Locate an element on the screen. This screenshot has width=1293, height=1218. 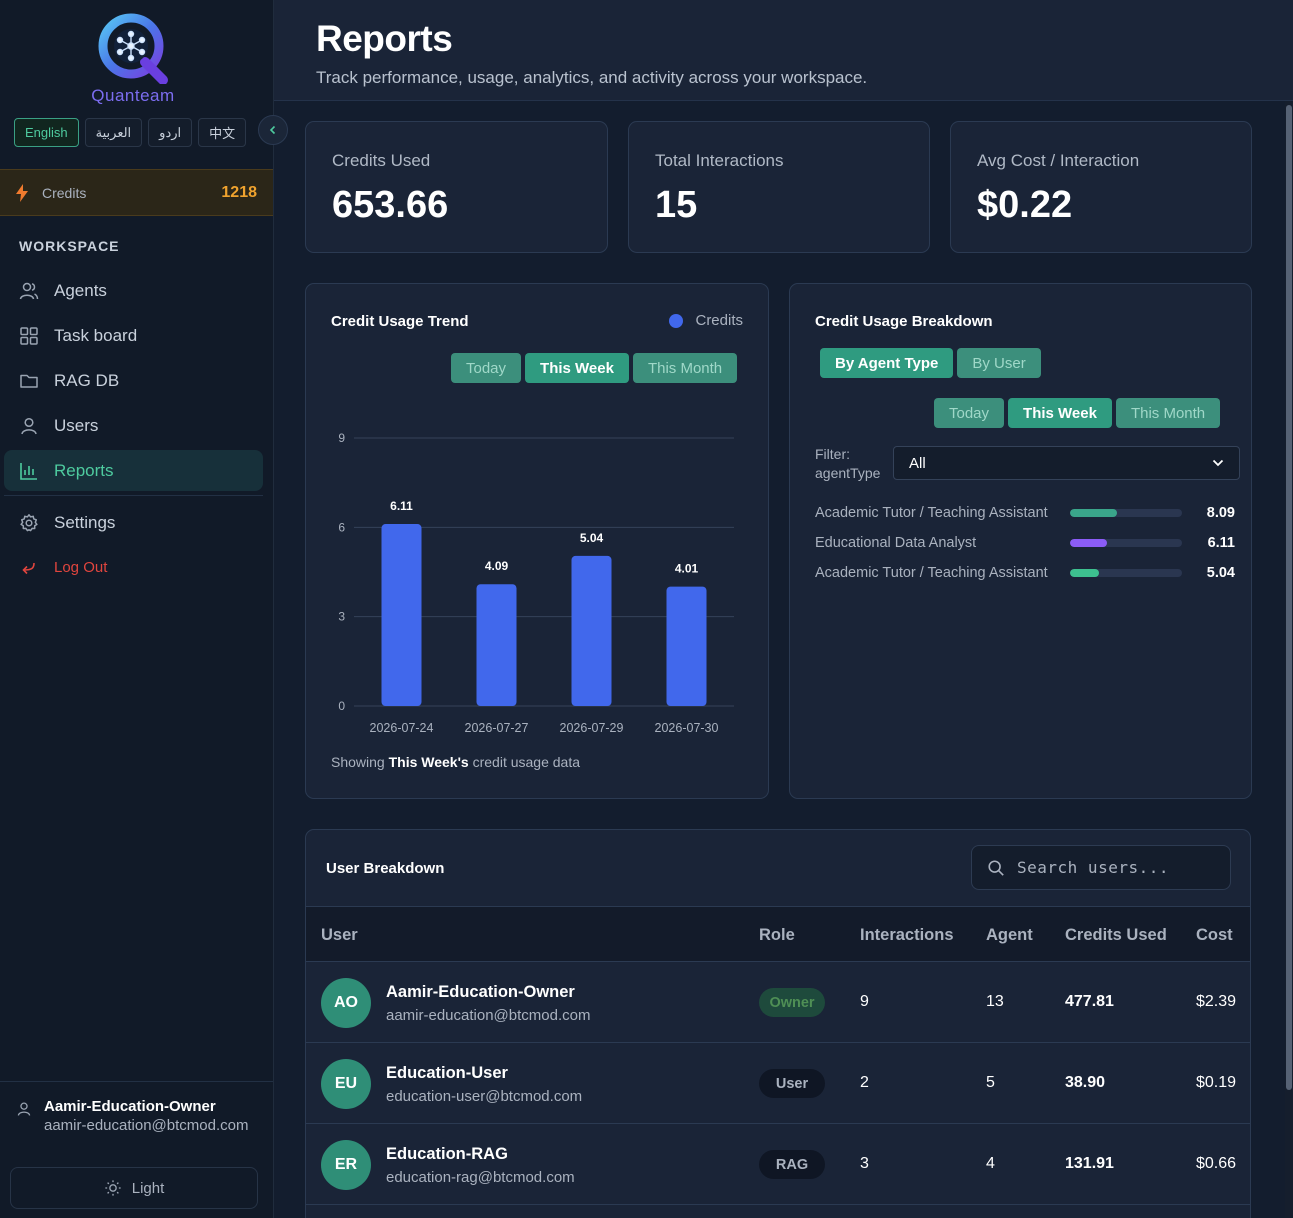
credits-cell: 477.81 is located at coordinates (1089, 1001).